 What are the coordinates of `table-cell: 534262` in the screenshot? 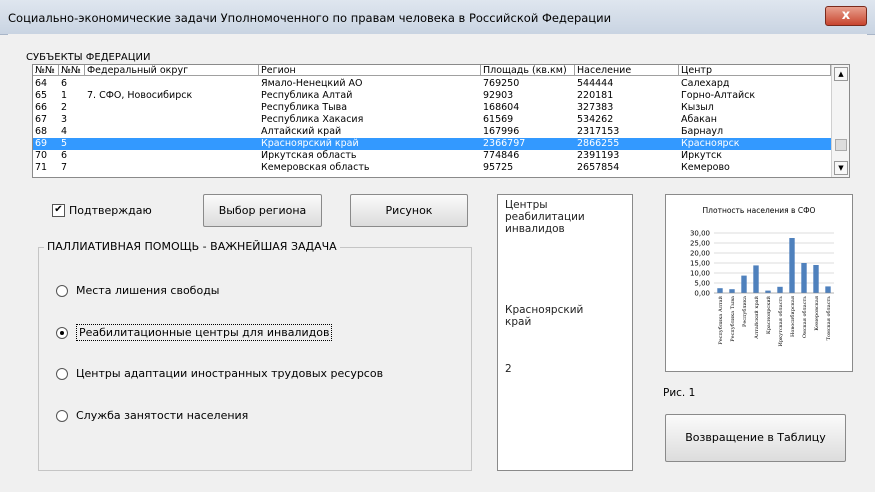 It's located at (595, 119).